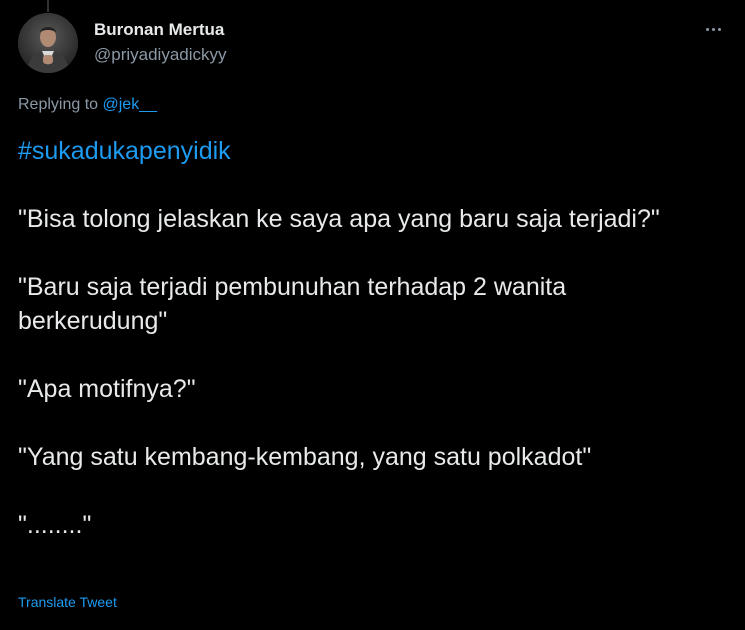 The image size is (745, 630). I want to click on thread-connector-line, so click(48, 6).